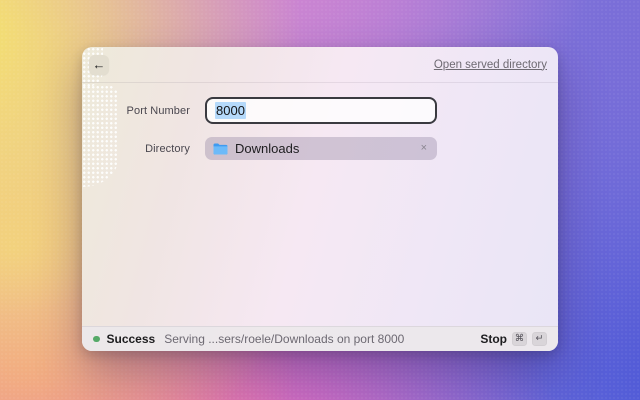 The image size is (640, 400). Describe the element at coordinates (539, 339) in the screenshot. I see `return-key-icon: ↵` at that location.